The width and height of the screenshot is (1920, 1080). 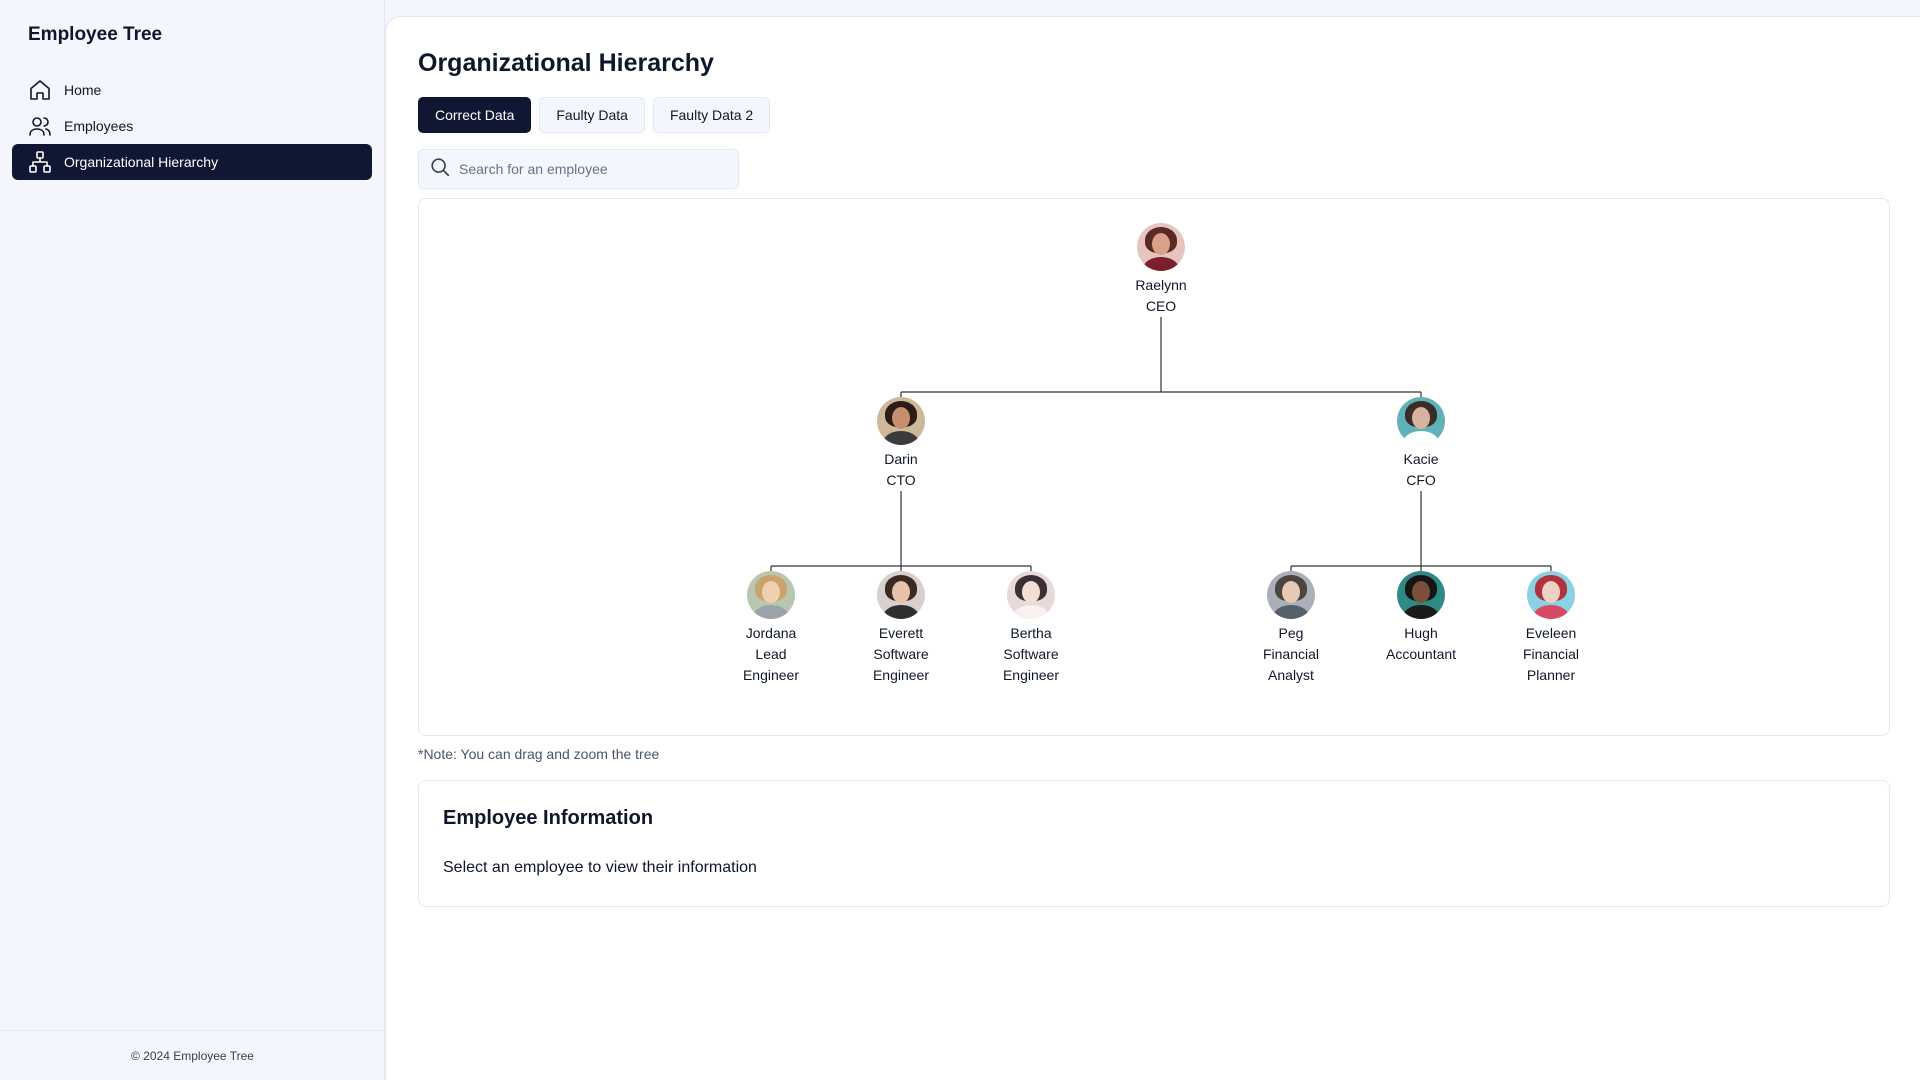 I want to click on employee-title: Accountant, so click(x=1421, y=654).